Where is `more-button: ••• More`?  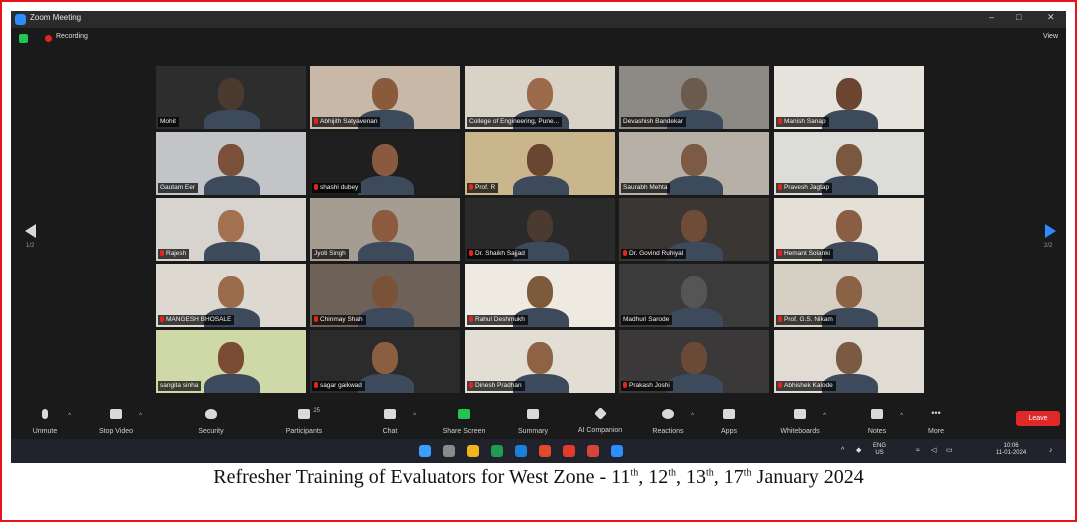 more-button: ••• More is located at coordinates (936, 422).